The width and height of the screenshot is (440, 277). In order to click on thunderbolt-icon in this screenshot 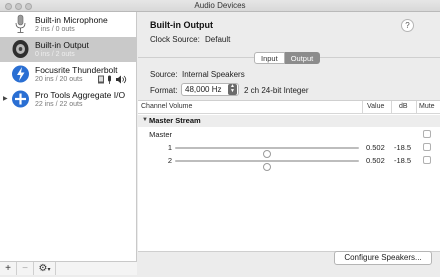, I will do `click(20, 74)`.